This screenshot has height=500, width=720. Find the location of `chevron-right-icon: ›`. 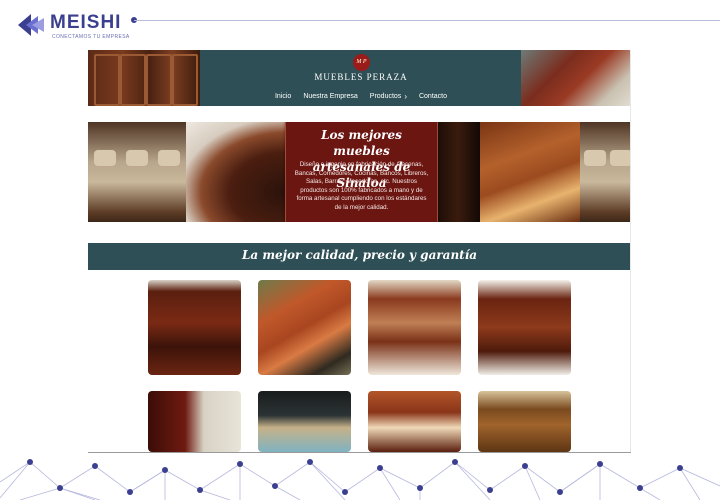

chevron-right-icon: › is located at coordinates (405, 96).